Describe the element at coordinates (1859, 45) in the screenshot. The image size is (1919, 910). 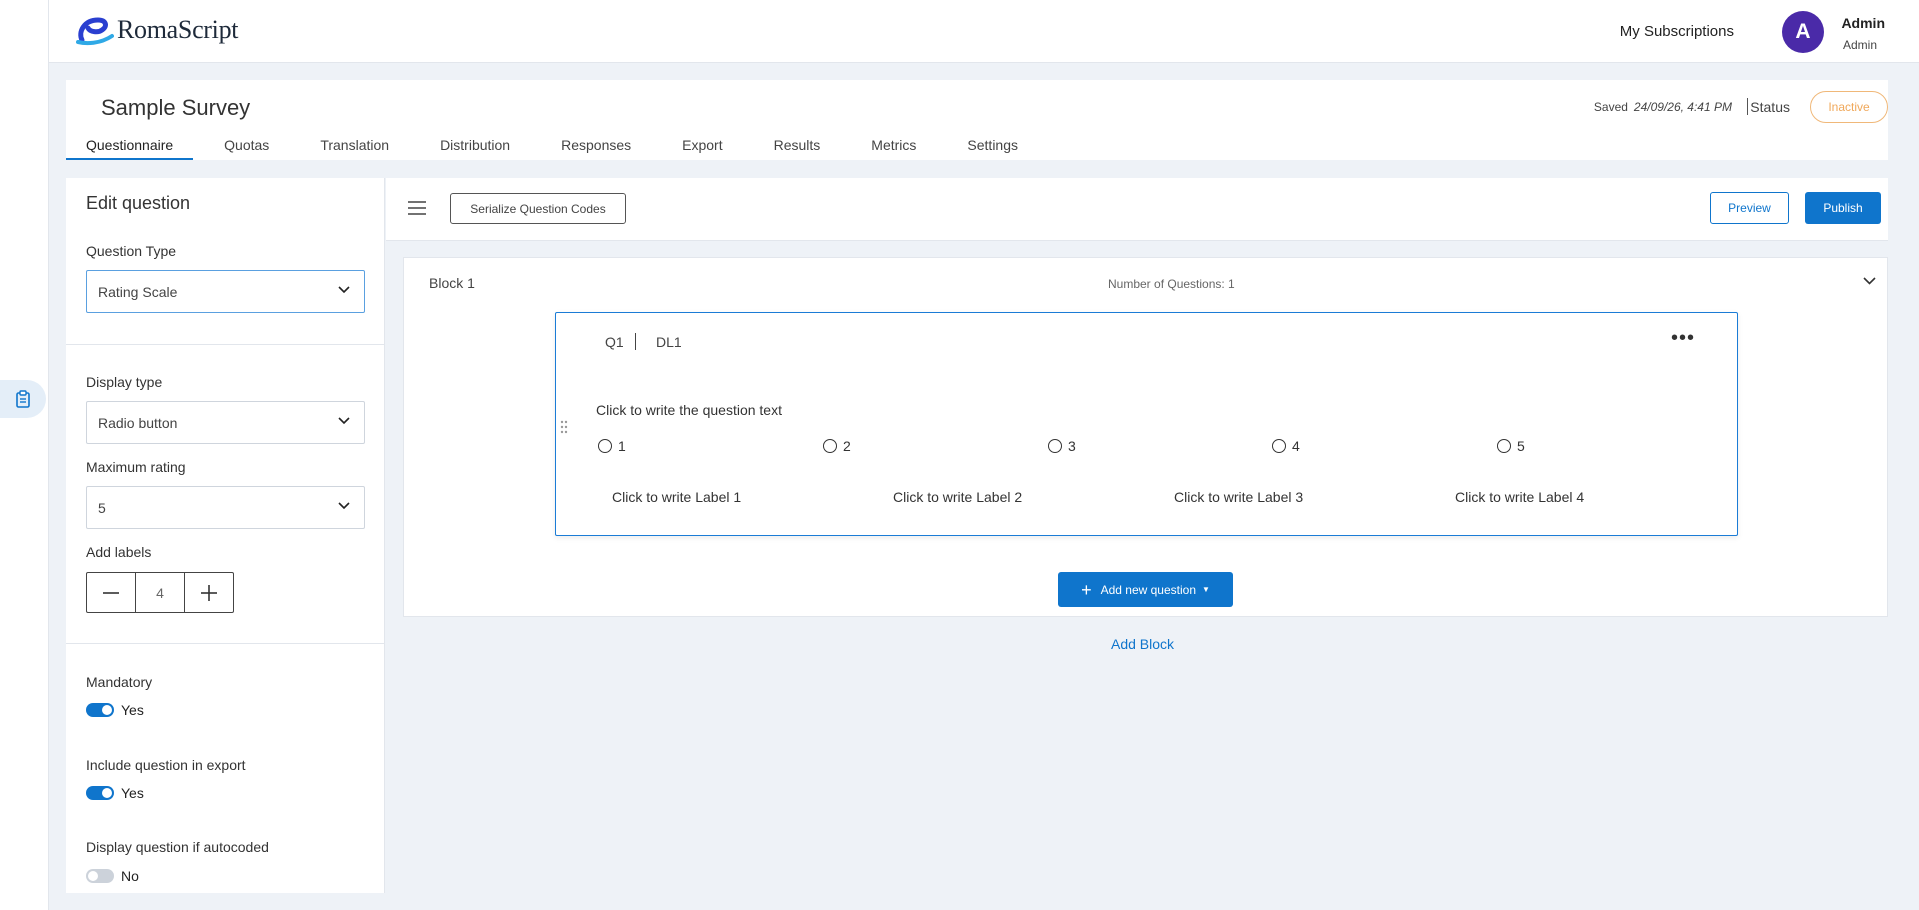
I see `user-role: Admin` at that location.